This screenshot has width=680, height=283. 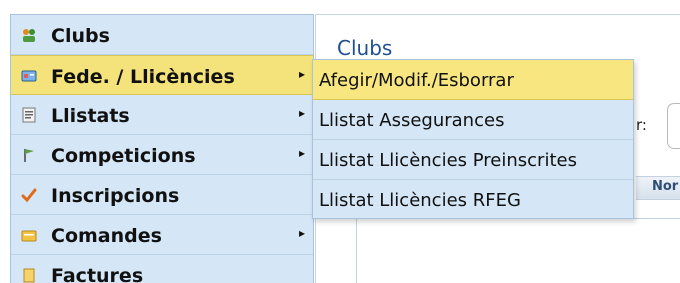 I want to click on invoice-icon, so click(x=29, y=275).